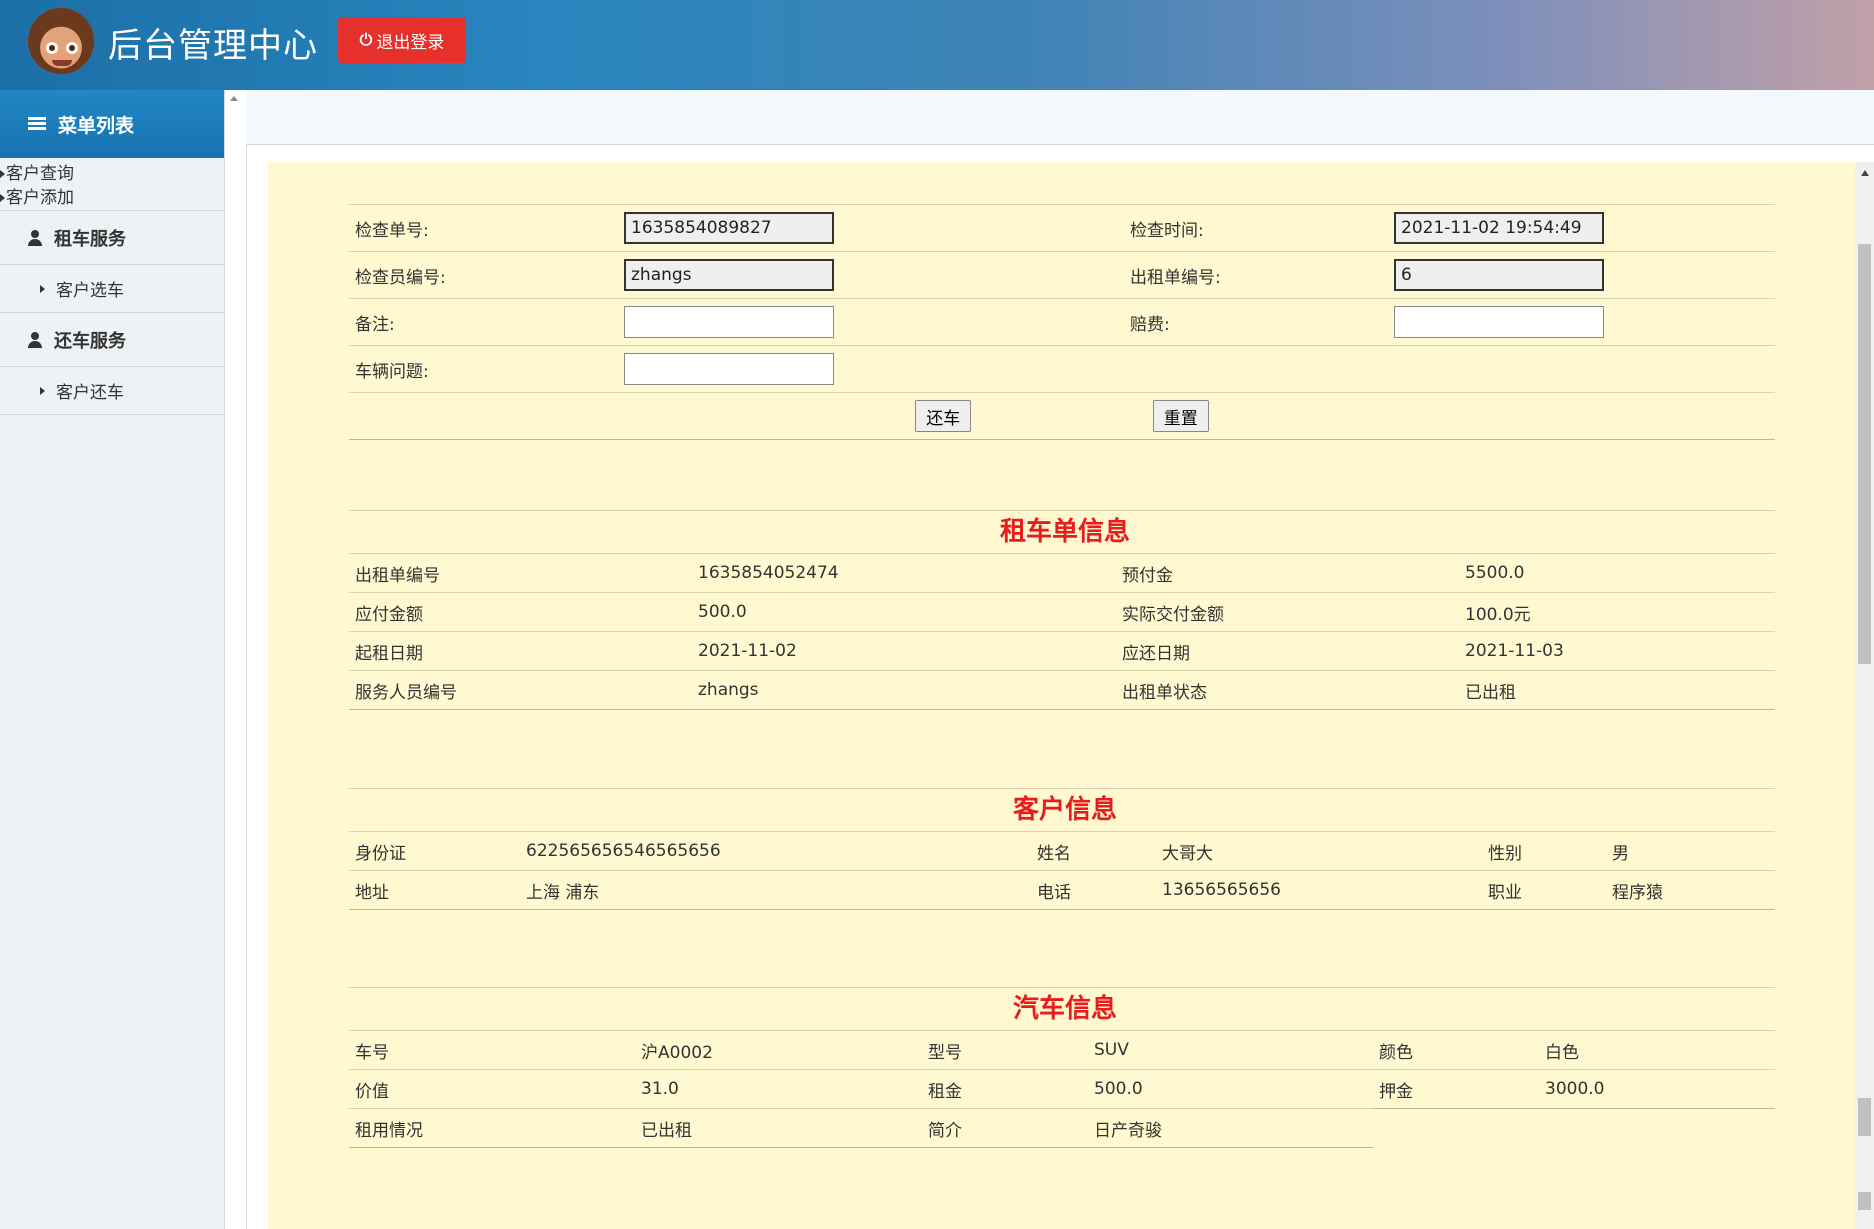  I want to click on table-cell: 租用情况, so click(492, 1128).